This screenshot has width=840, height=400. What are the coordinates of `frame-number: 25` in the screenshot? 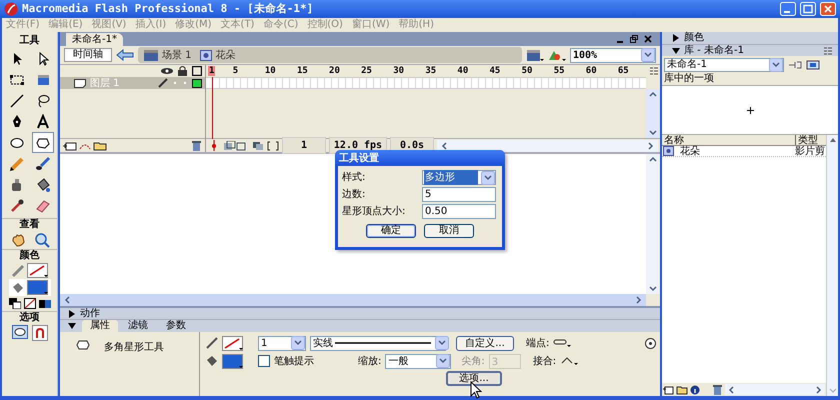 It's located at (367, 71).